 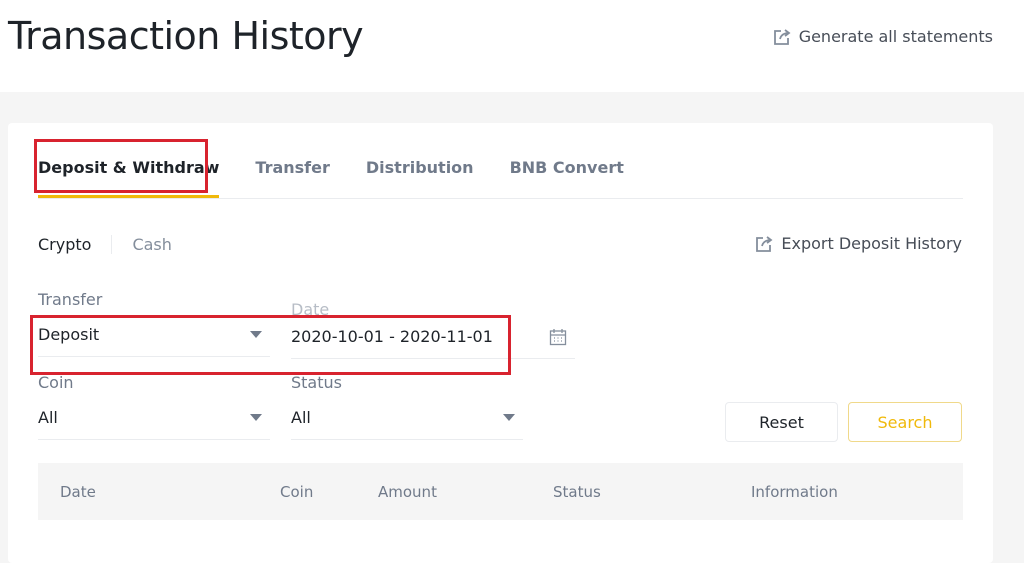 I want to click on subtab-crypto: Crypto, so click(x=75, y=244).